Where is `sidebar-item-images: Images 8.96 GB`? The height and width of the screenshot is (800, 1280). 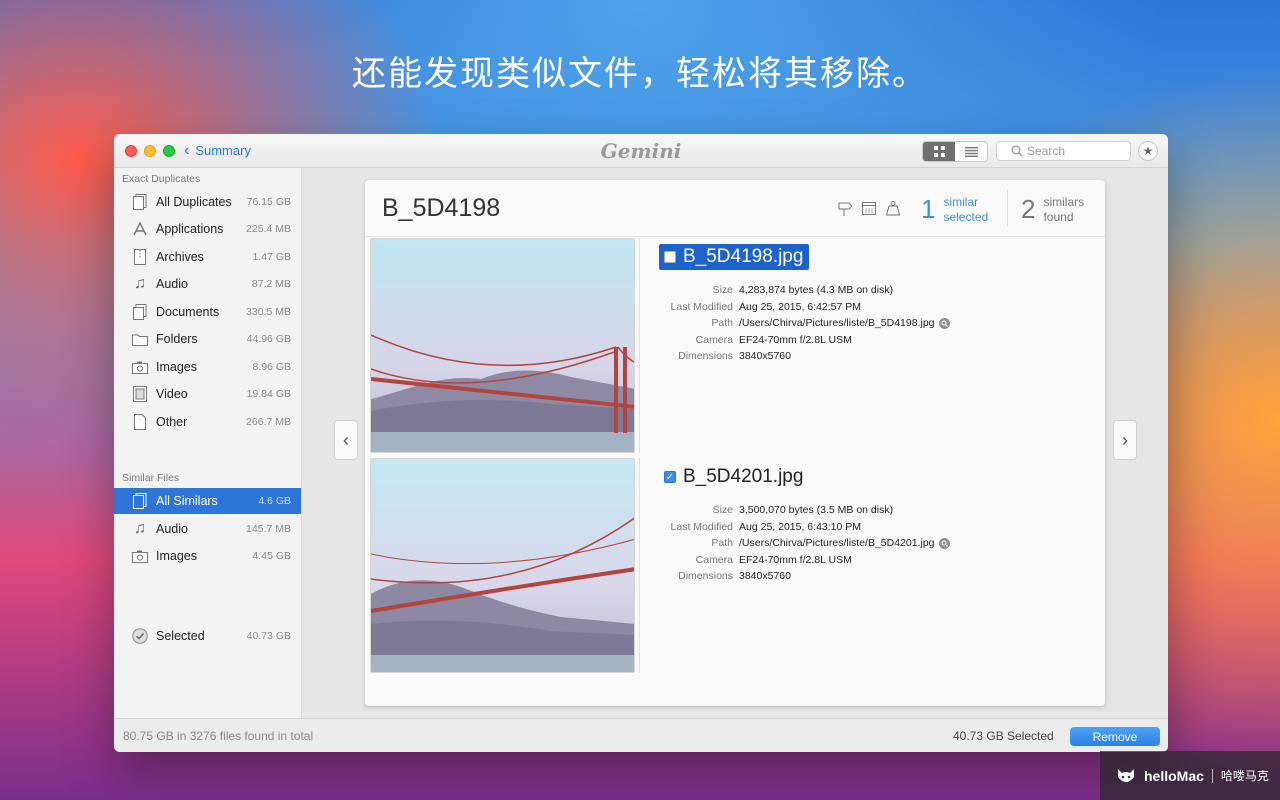
sidebar-item-images: Images 8.96 GB is located at coordinates (207, 367).